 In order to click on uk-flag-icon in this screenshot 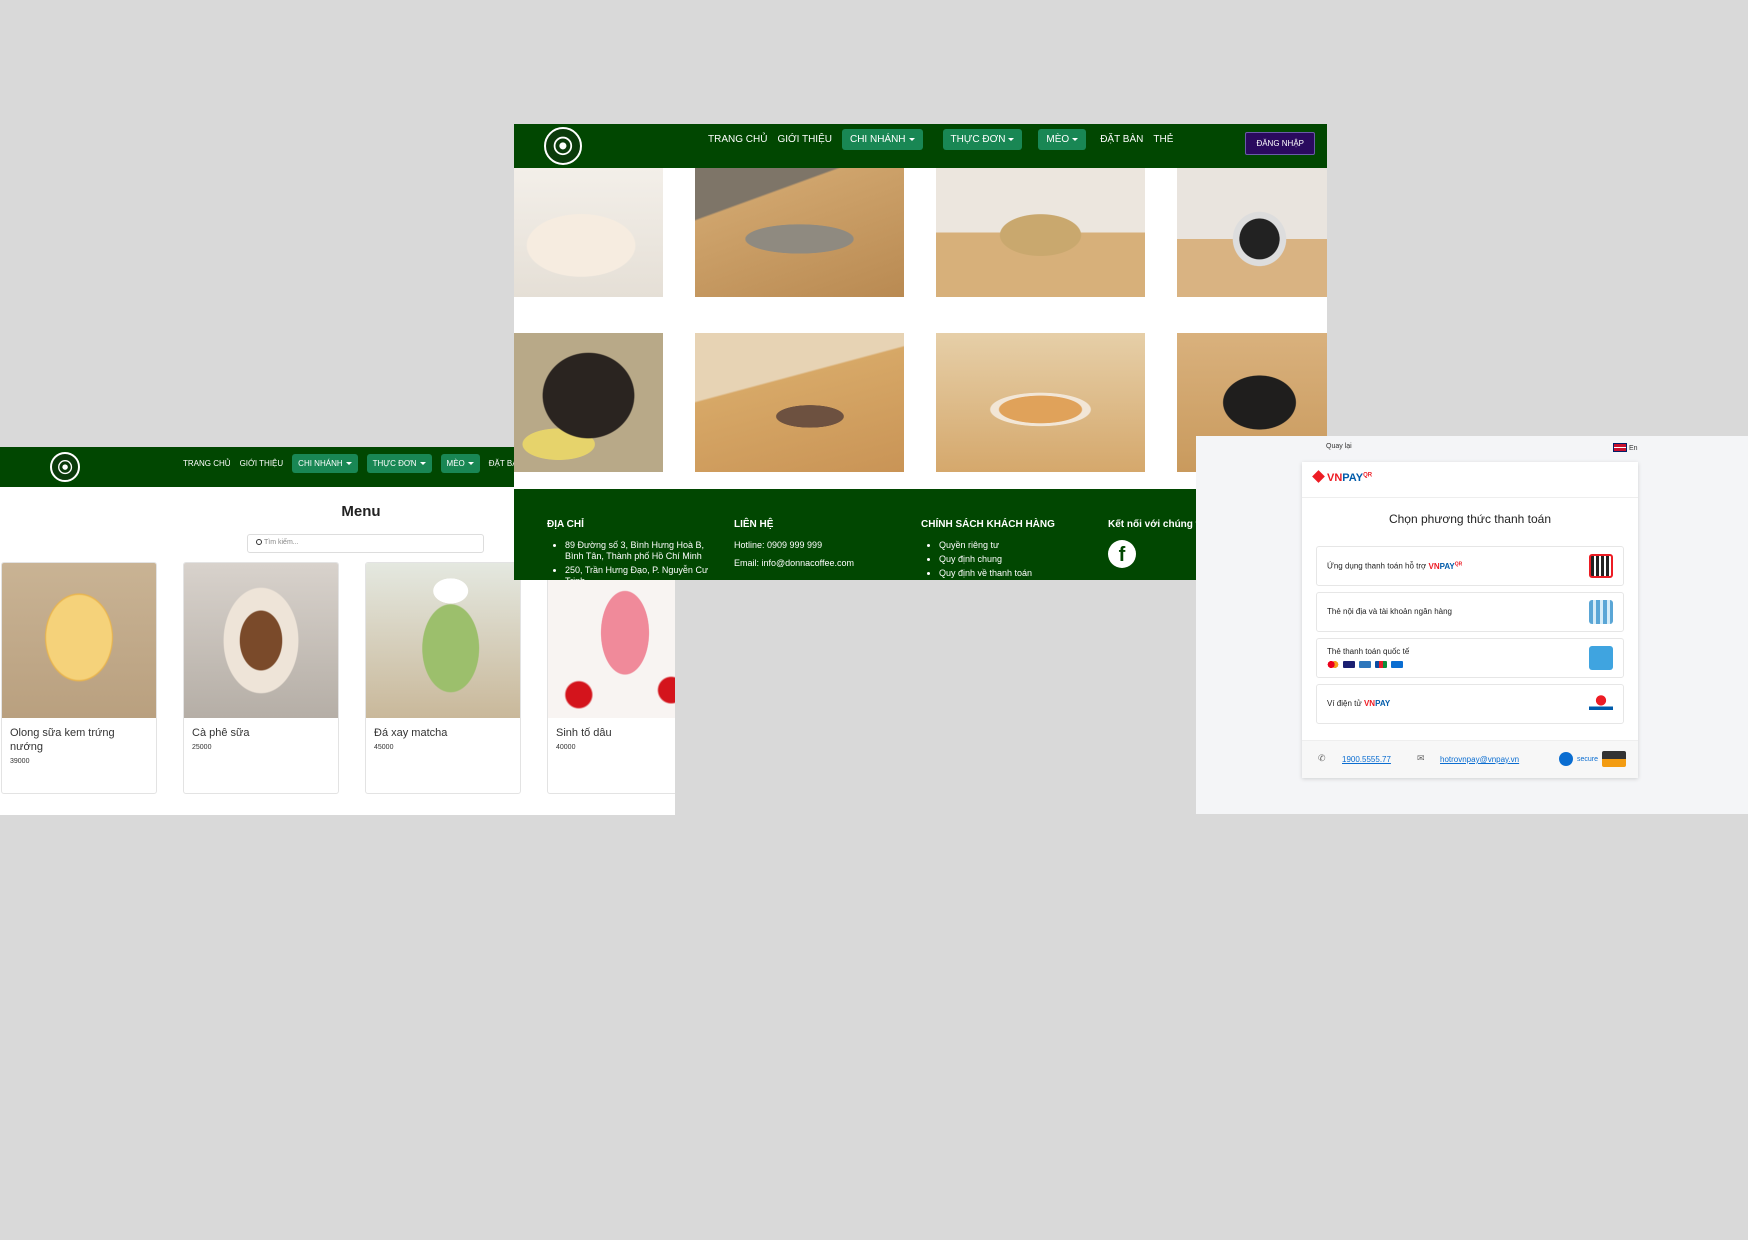, I will do `click(1620, 447)`.